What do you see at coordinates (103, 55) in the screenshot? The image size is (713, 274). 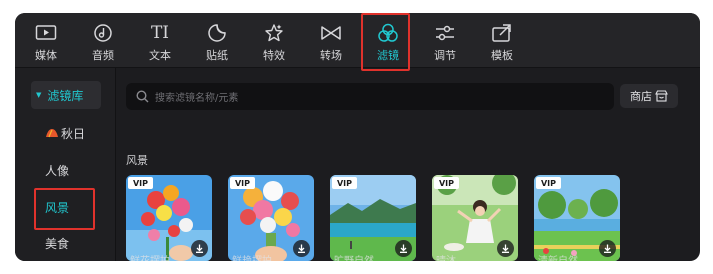 I see `tab-label: 音频` at bounding box center [103, 55].